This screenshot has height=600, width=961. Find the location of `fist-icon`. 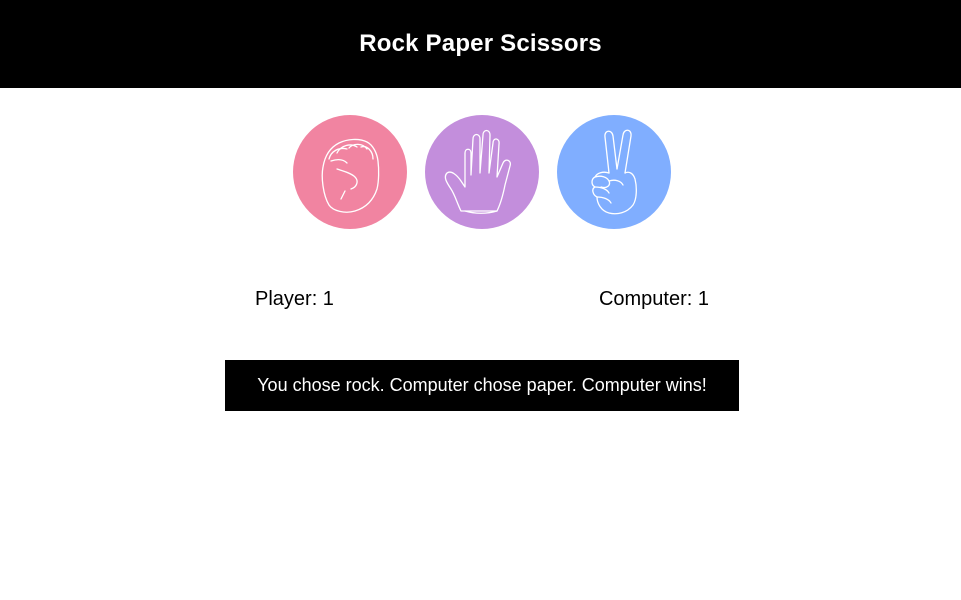

fist-icon is located at coordinates (350, 175).